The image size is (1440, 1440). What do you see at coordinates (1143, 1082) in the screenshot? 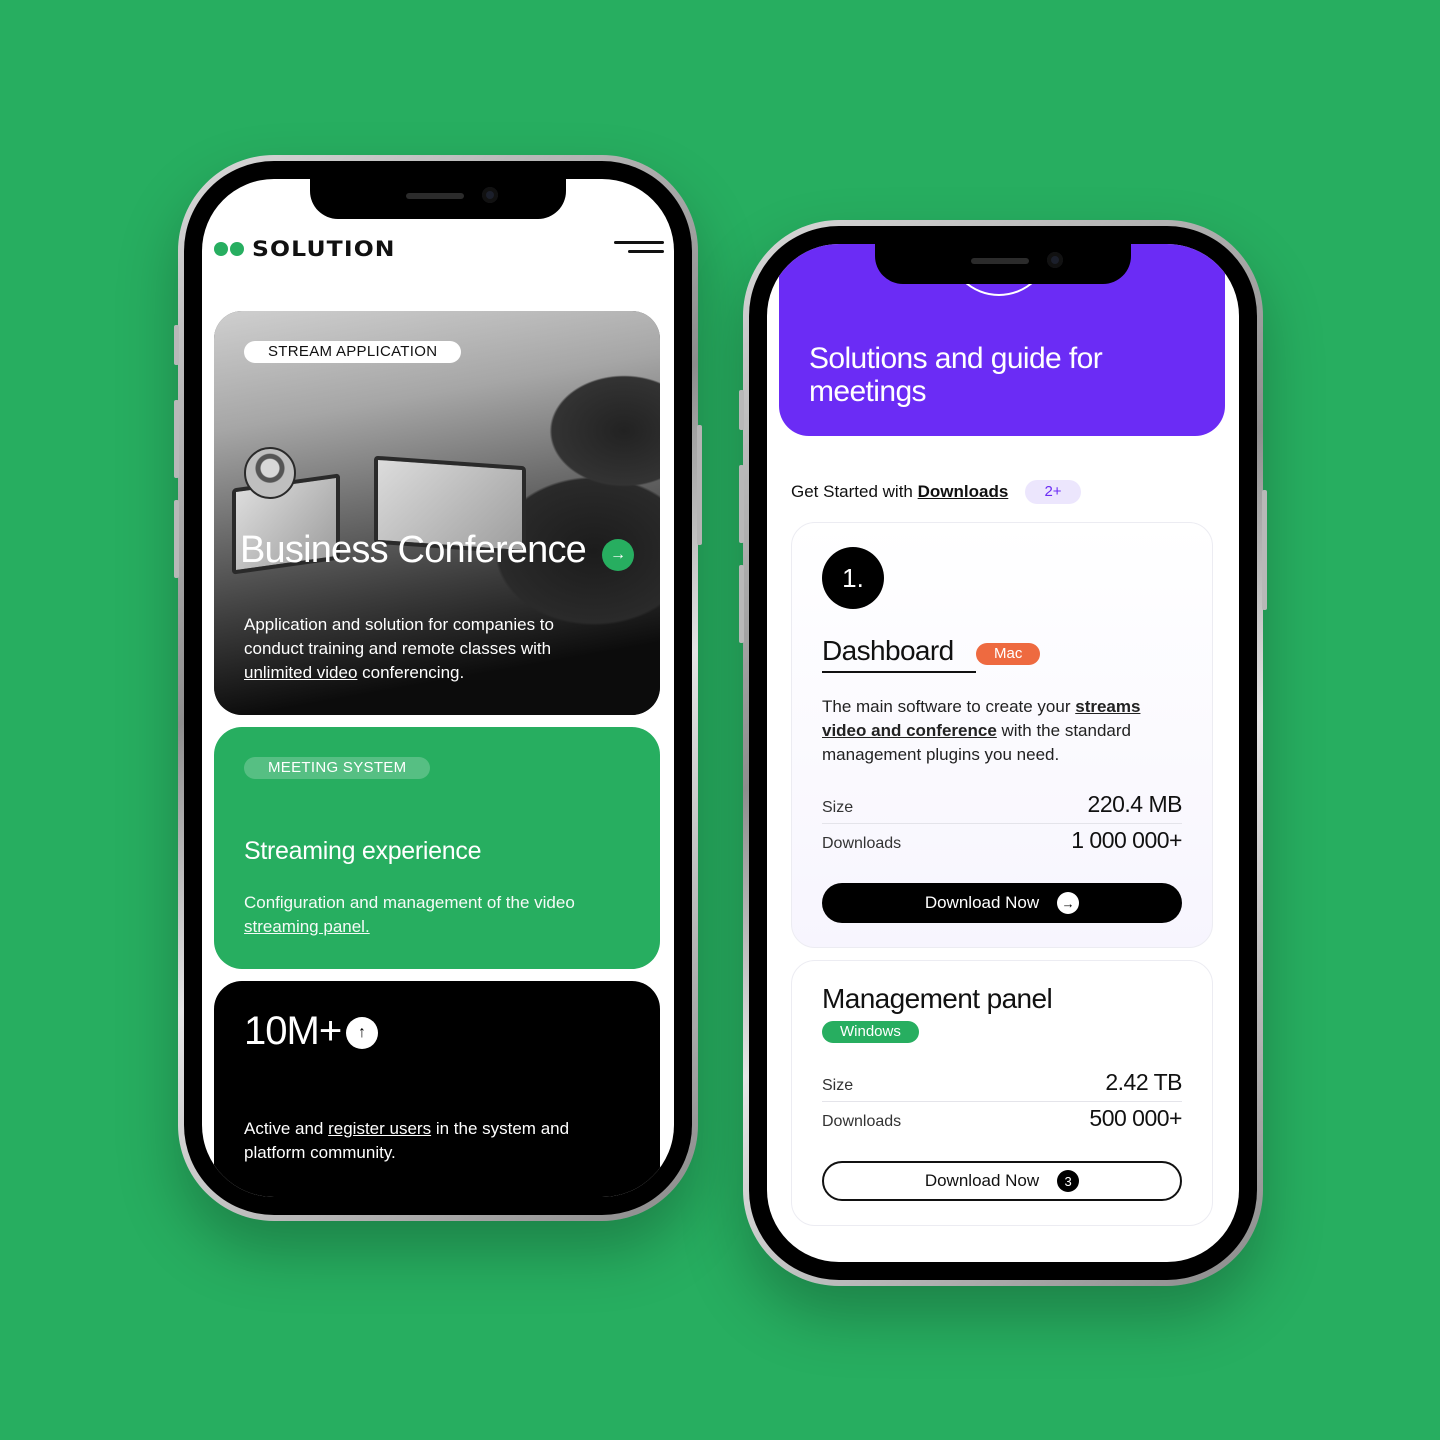
I see `size-value: 2.42 TB` at bounding box center [1143, 1082].